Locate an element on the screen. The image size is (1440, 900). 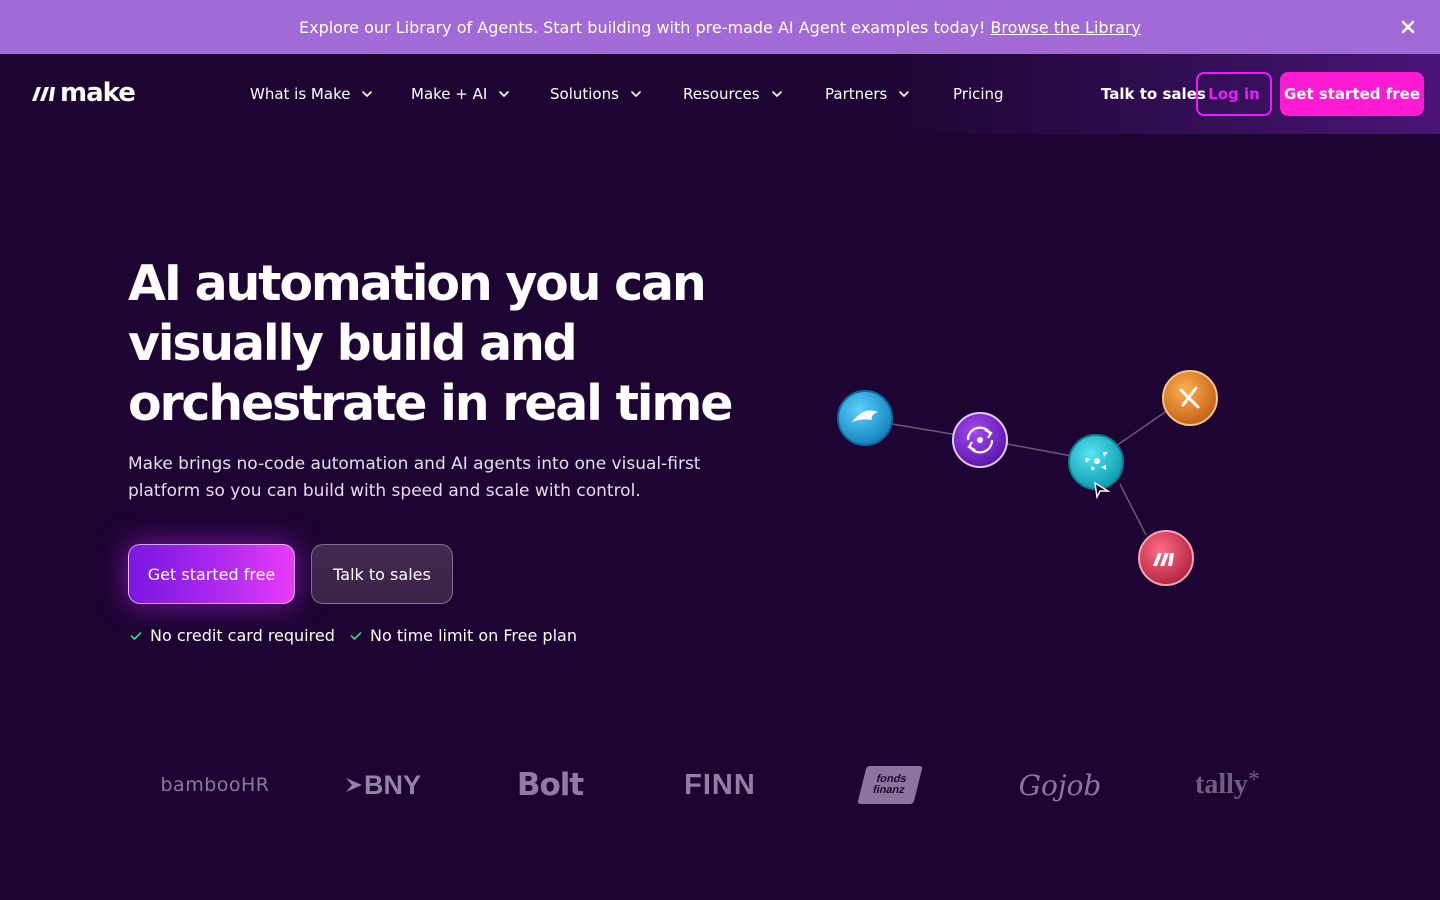
nav-resources: Resources is located at coordinates (733, 94).